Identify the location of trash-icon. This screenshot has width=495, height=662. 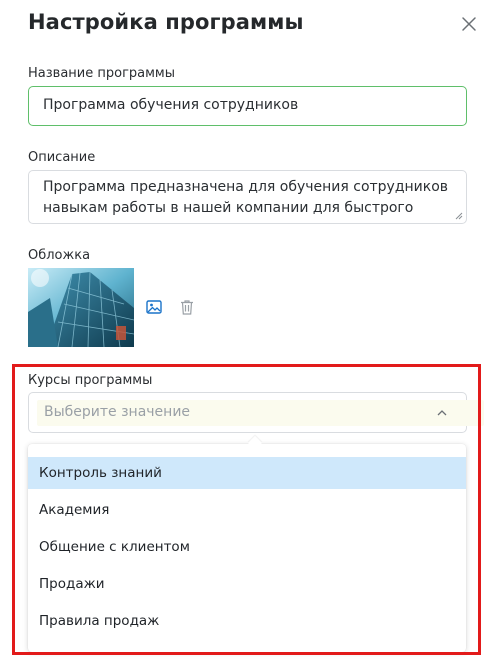
(187, 307).